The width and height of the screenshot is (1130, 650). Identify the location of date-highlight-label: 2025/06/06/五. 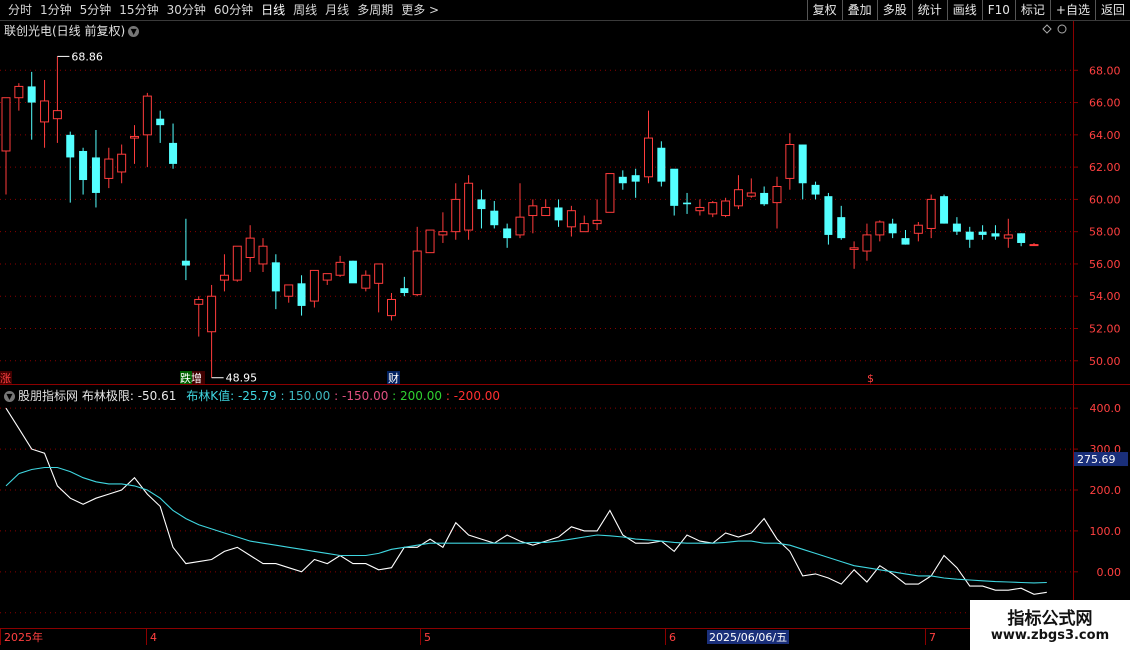
(748, 637).